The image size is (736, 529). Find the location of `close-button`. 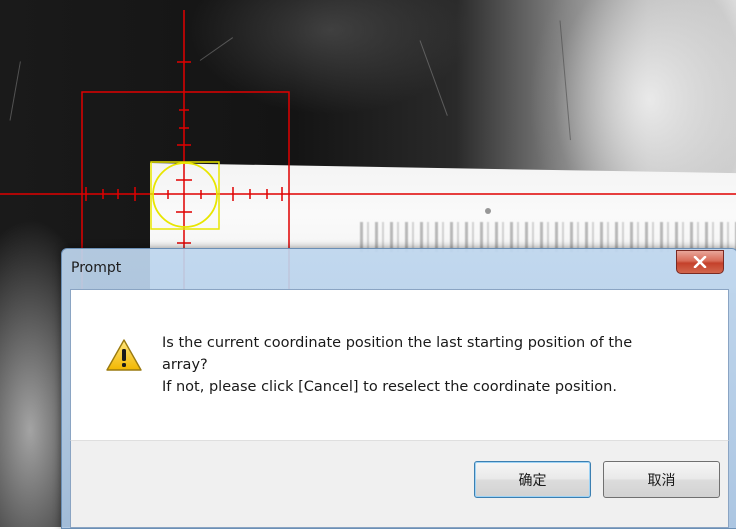

close-button is located at coordinates (700, 262).